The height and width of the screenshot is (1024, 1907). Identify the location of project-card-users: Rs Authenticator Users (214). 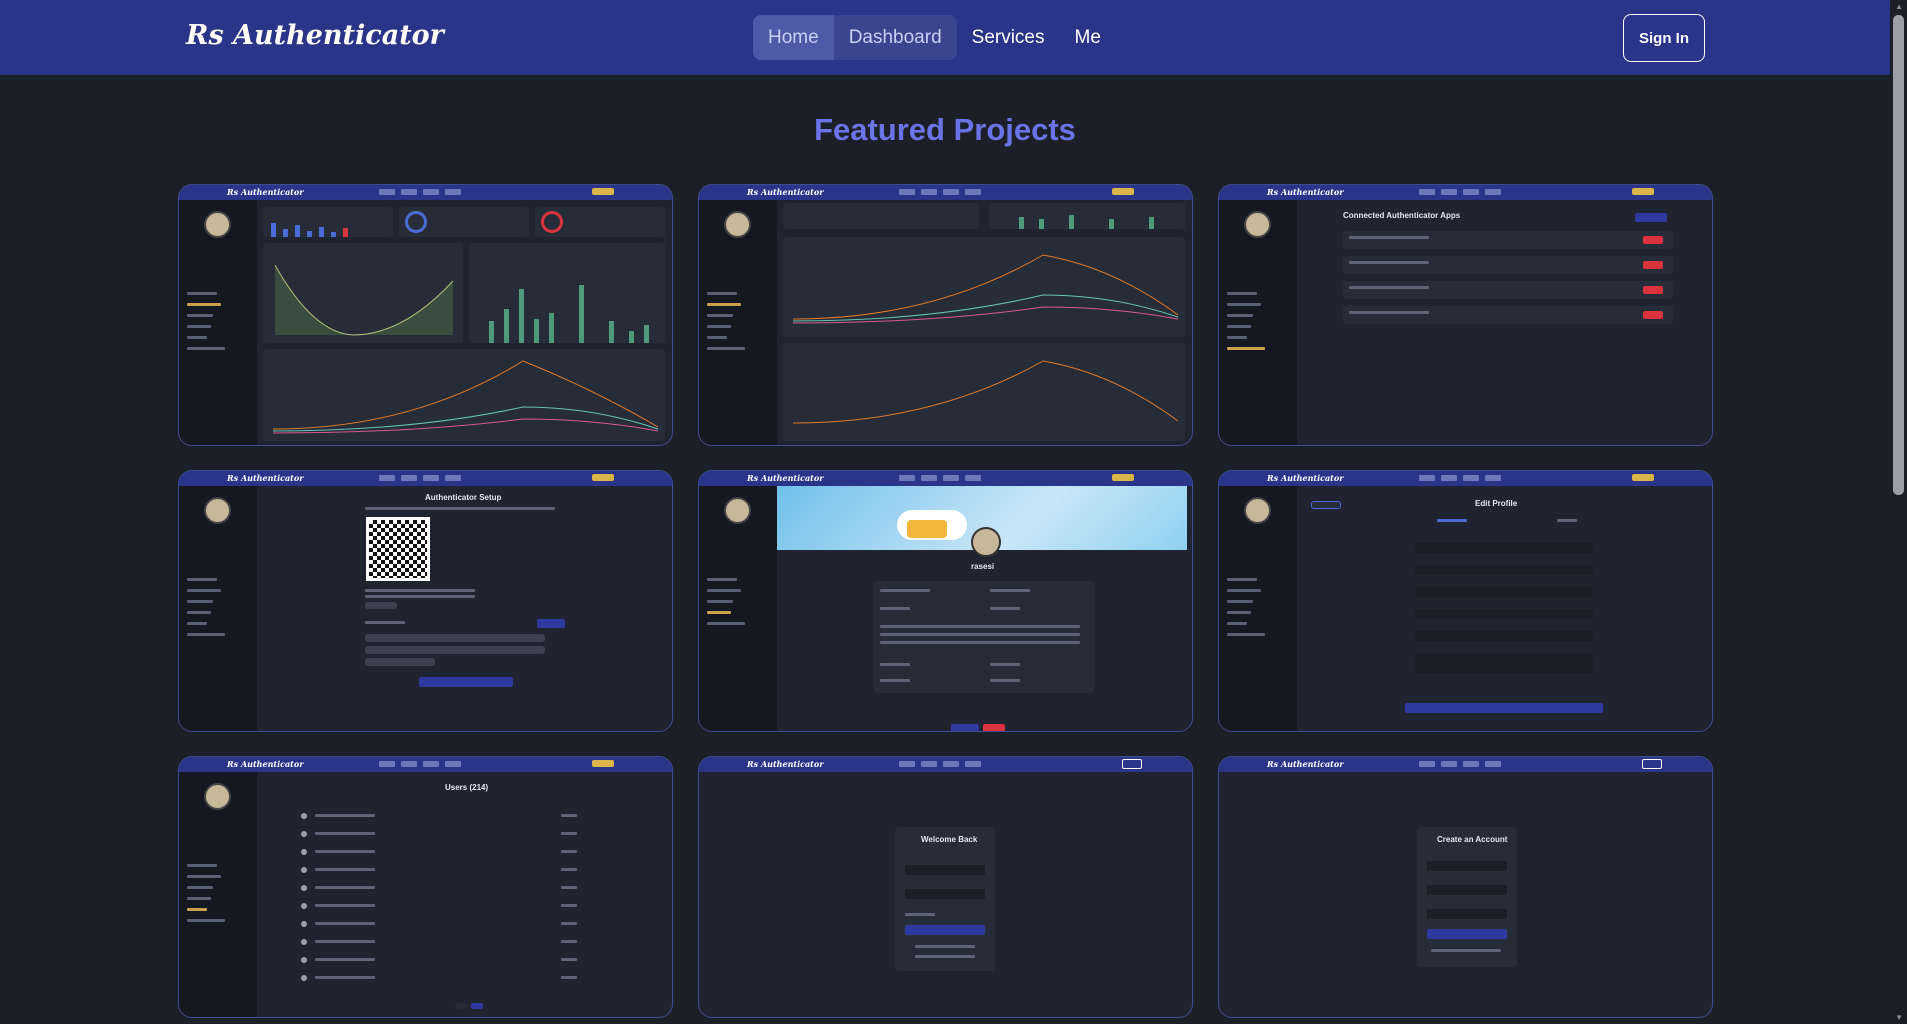
(425, 887).